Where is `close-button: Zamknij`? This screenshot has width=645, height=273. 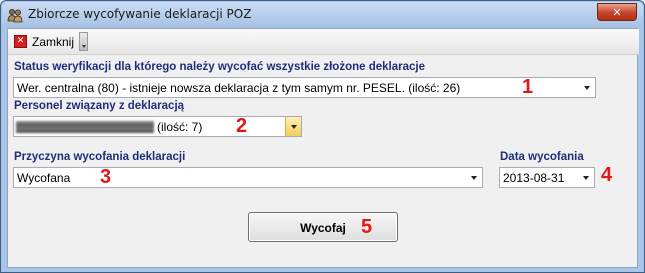
close-button: Zamknij is located at coordinates (43, 41).